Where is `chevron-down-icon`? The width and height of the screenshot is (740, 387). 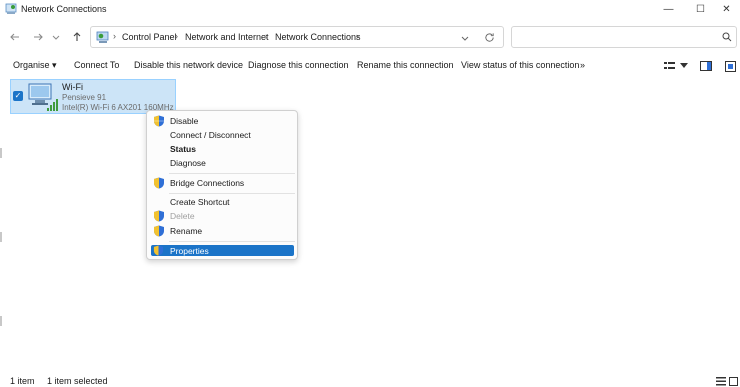 chevron-down-icon is located at coordinates (56, 37).